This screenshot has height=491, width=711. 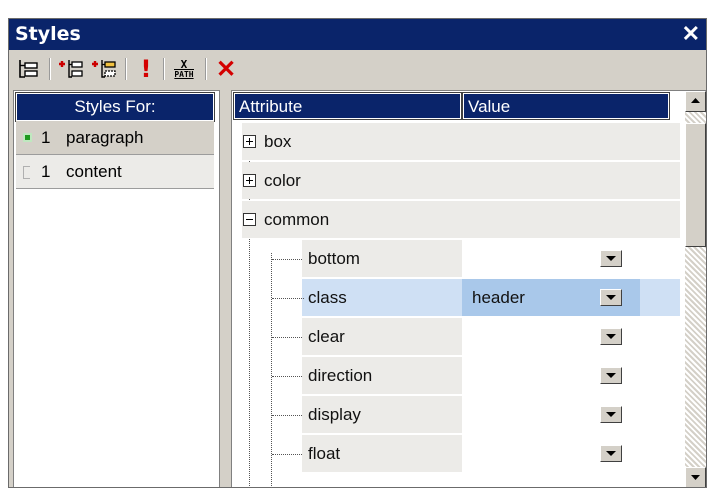 What do you see at coordinates (456, 453) in the screenshot?
I see `property-row-float: float` at bounding box center [456, 453].